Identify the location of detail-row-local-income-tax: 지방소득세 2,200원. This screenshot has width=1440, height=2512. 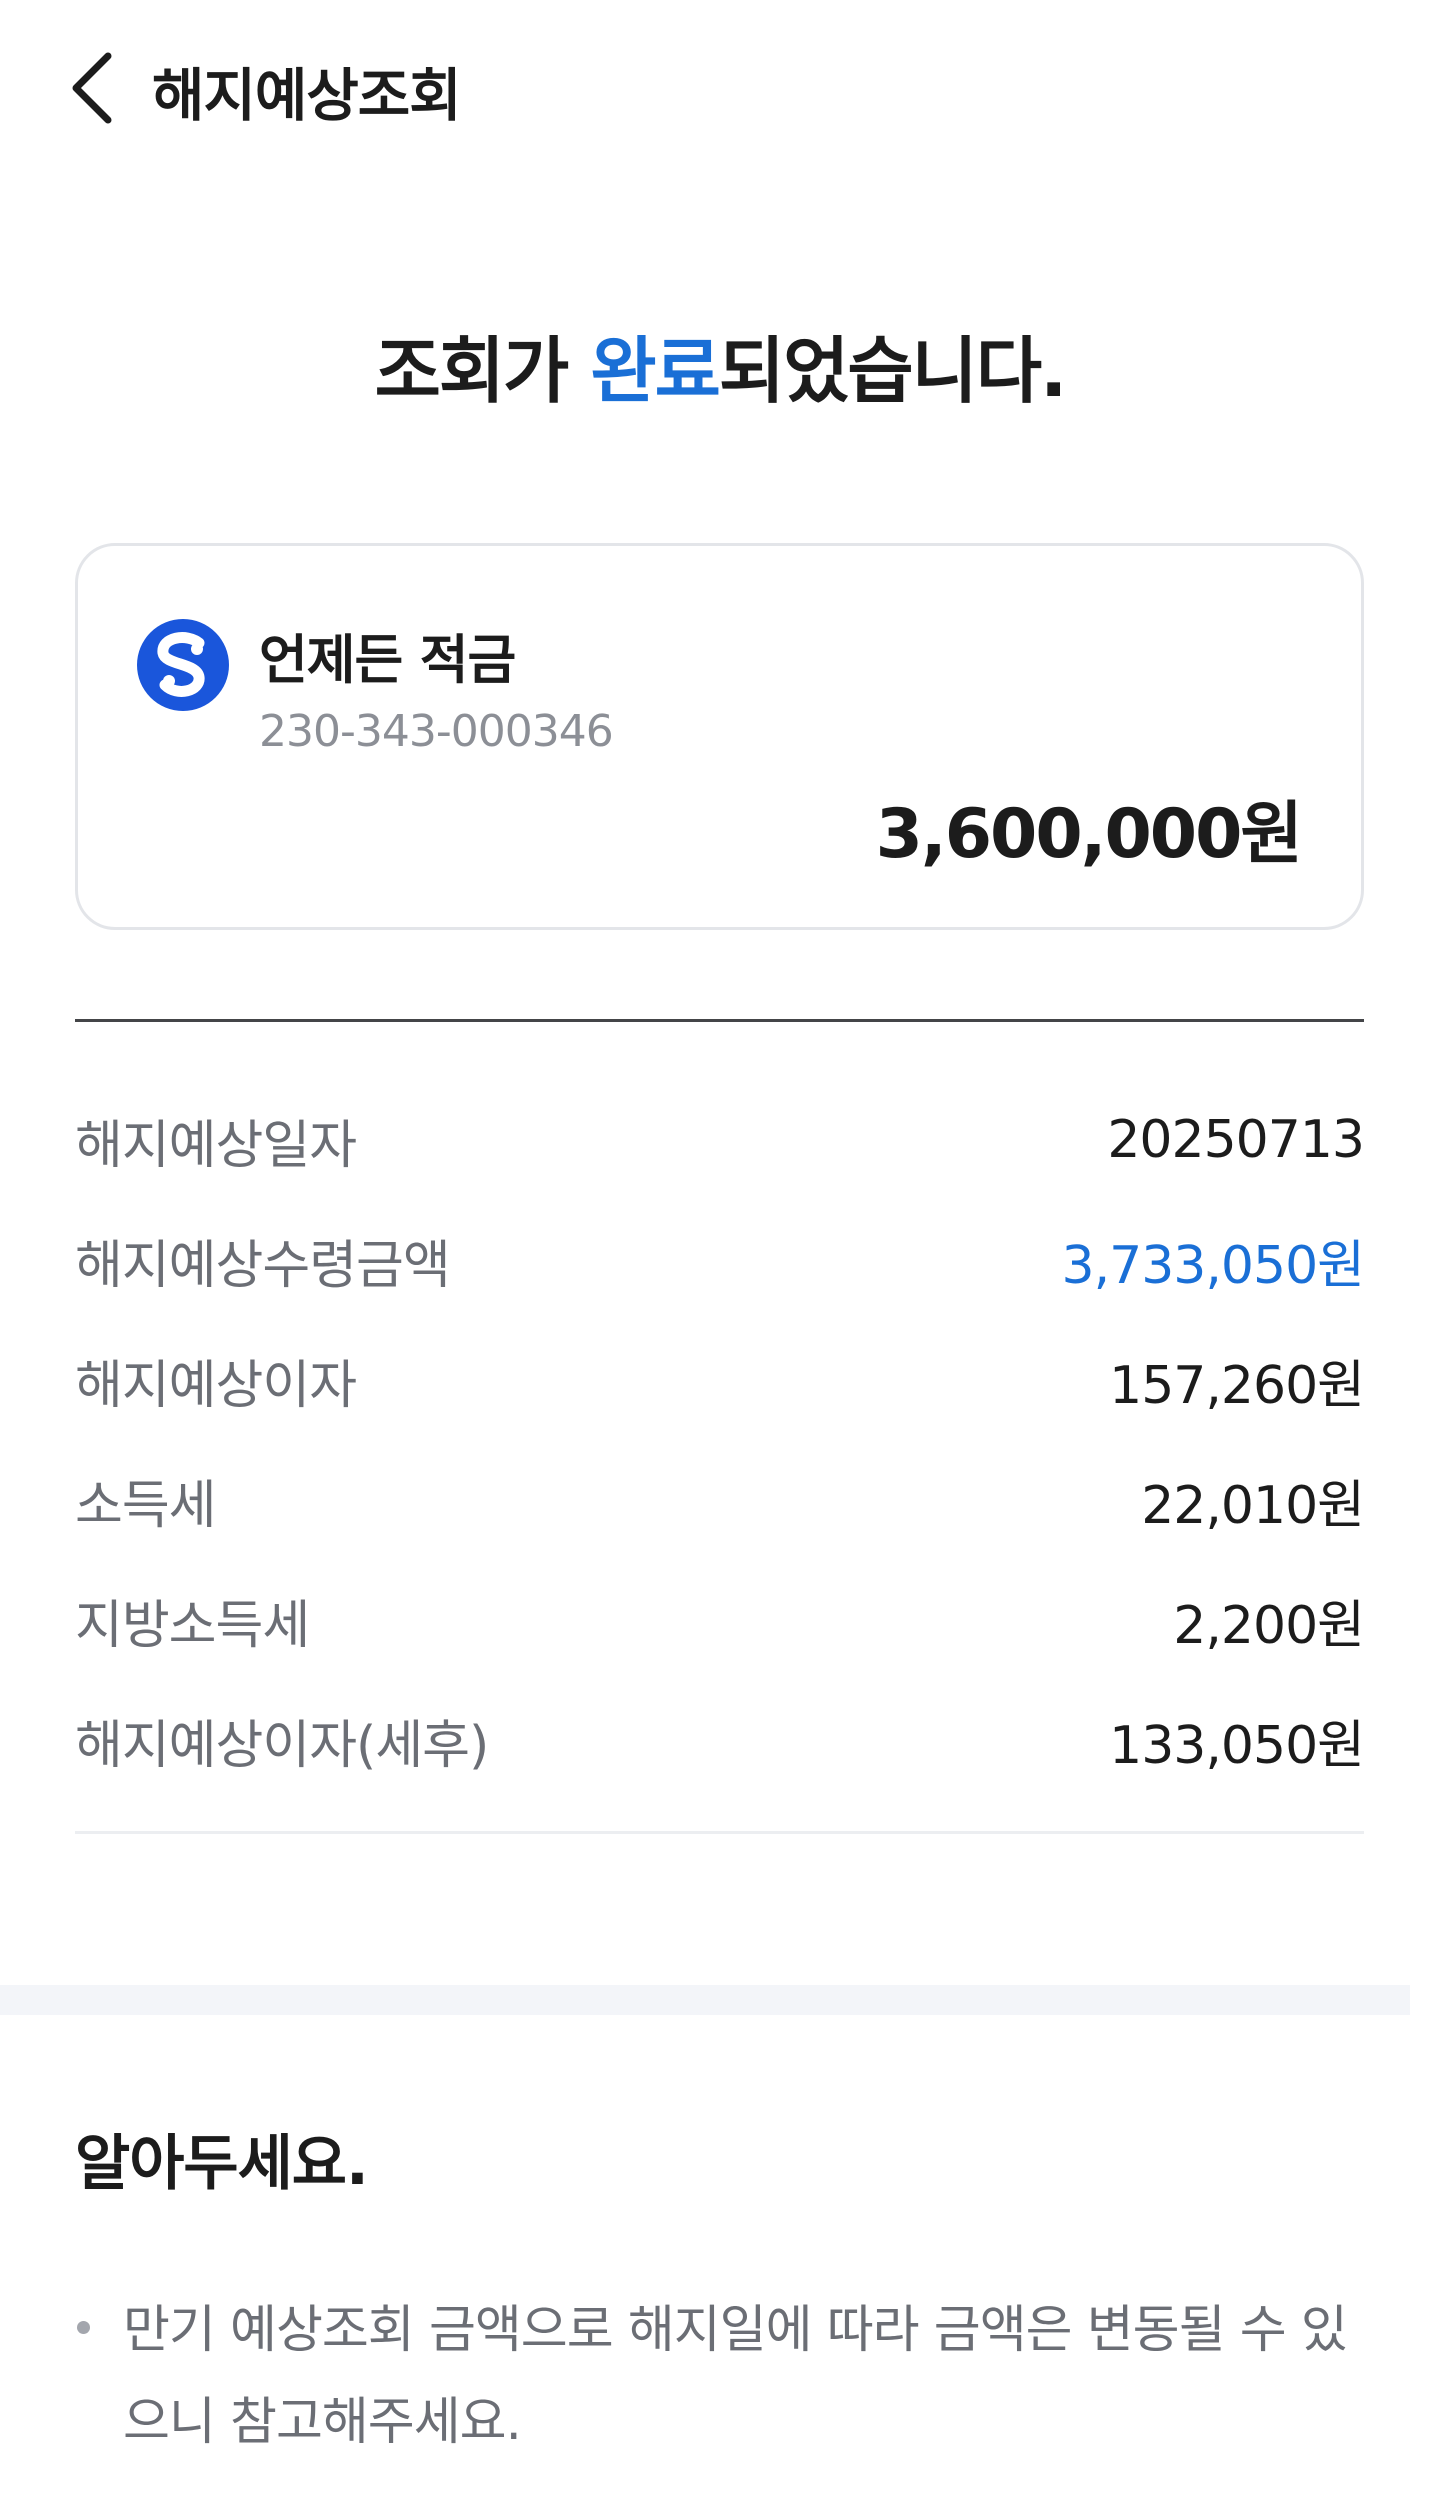
(720, 1620).